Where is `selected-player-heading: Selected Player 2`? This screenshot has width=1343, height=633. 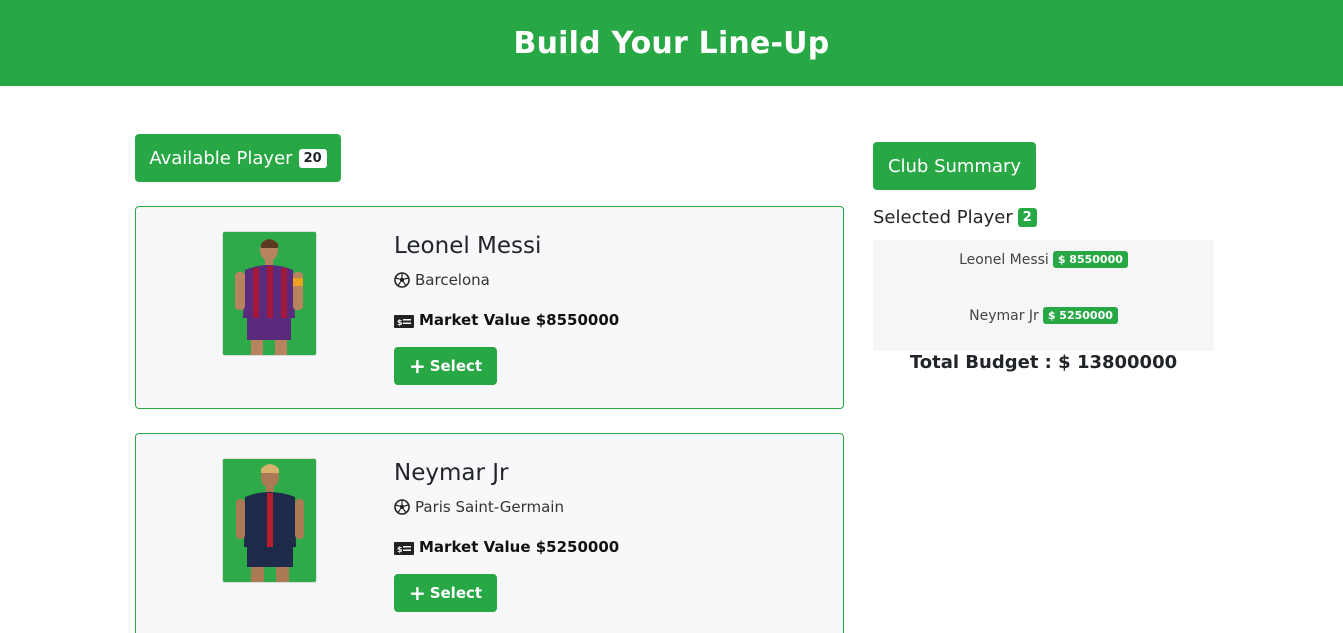 selected-player-heading: Selected Player 2 is located at coordinates (955, 217).